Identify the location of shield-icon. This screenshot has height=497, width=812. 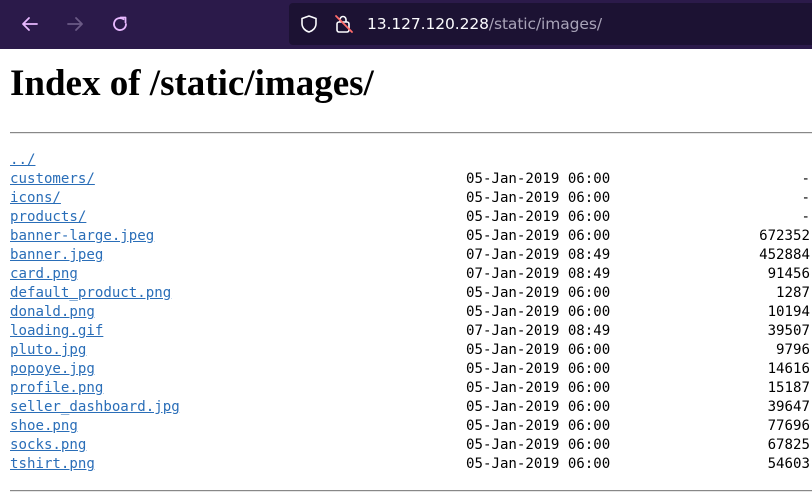
(309, 26).